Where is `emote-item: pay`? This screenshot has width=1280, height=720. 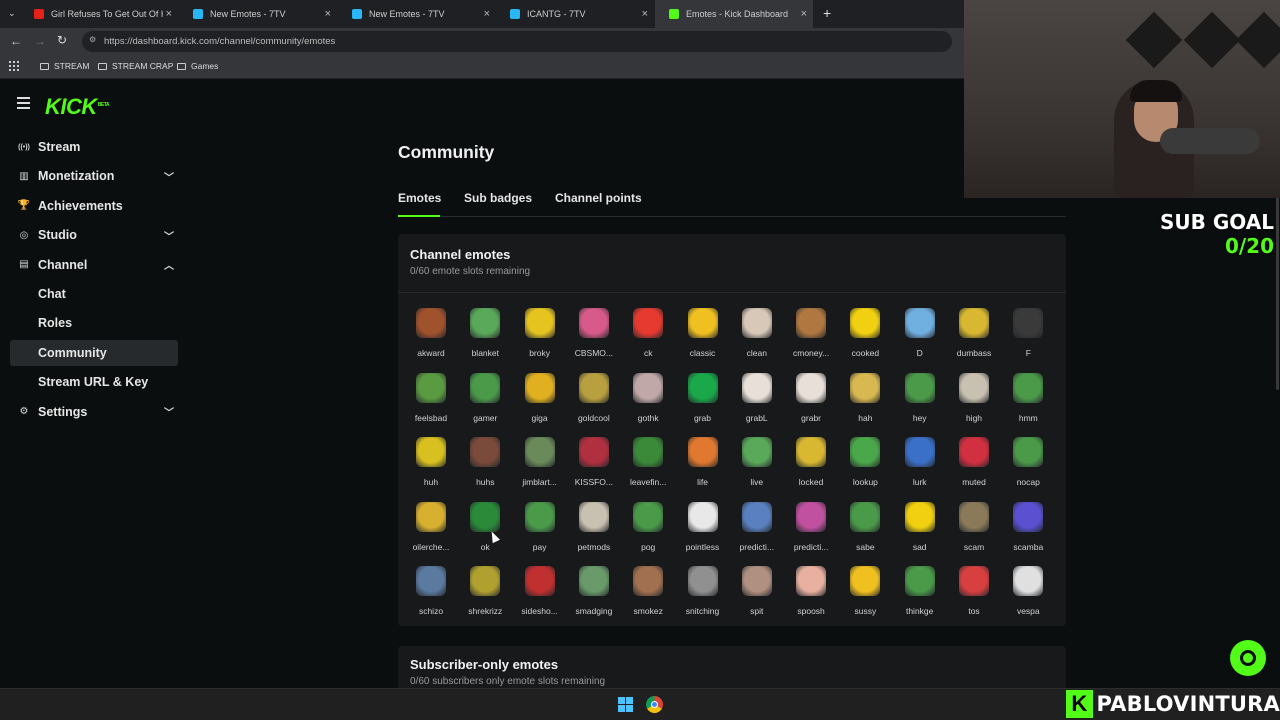 emote-item: pay is located at coordinates (540, 528).